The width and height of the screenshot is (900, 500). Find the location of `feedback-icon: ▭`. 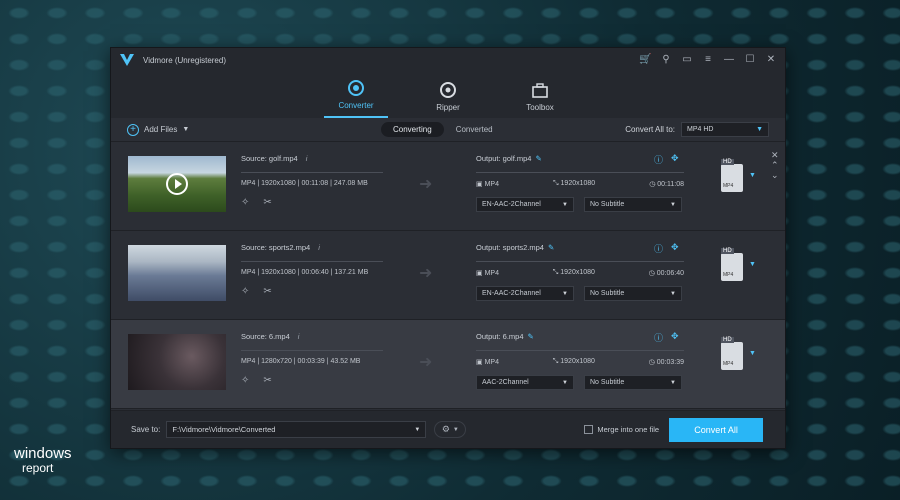

feedback-icon: ▭ is located at coordinates (687, 60).